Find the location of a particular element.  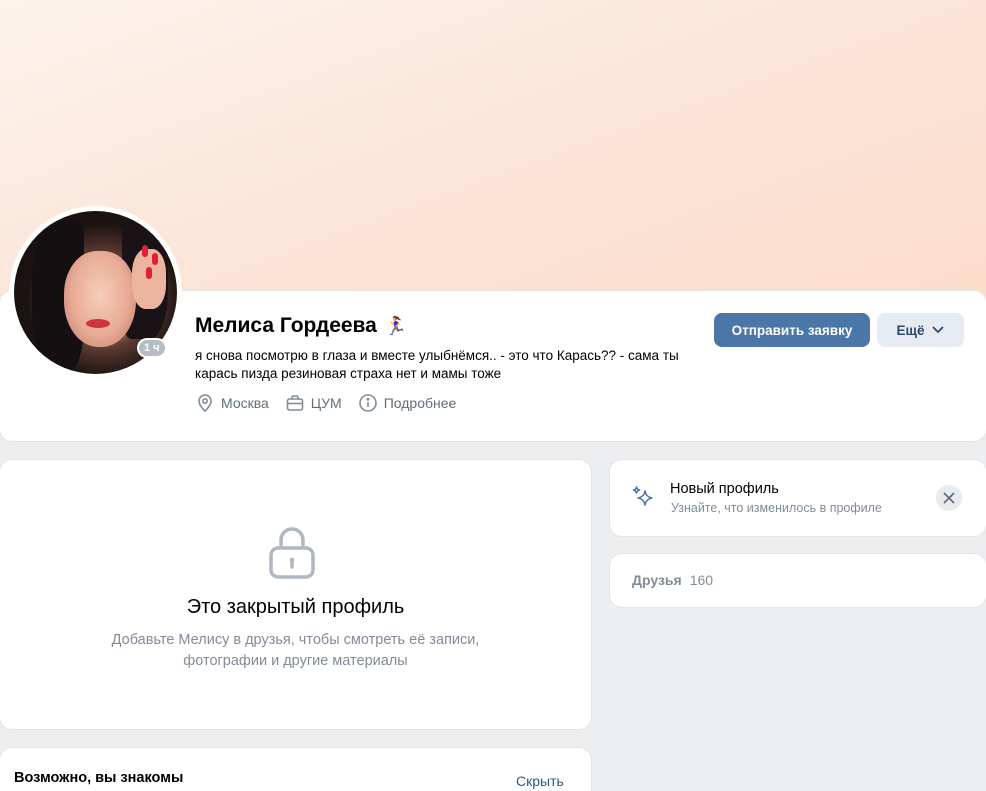

friends-count: 160 is located at coordinates (701, 580).